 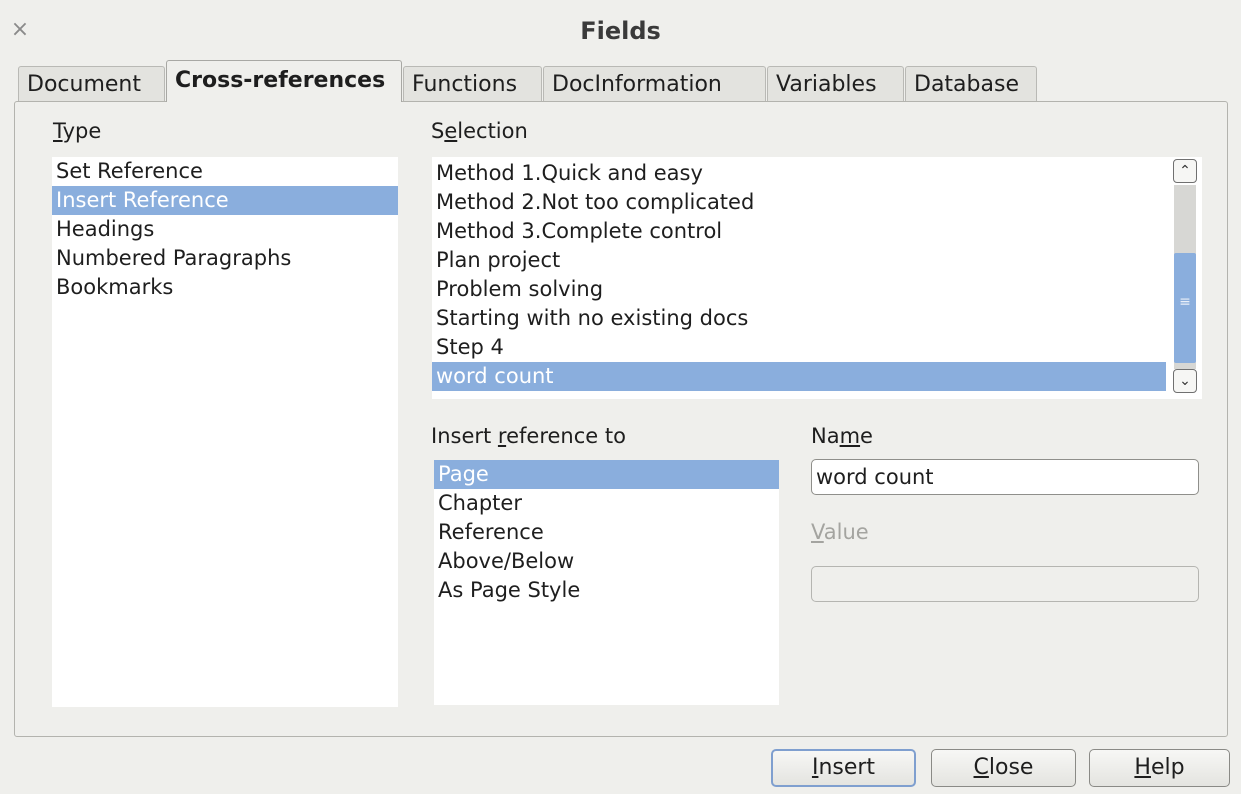 I want to click on insert-ref-item-as-page-style: As Page Style, so click(x=606, y=590).